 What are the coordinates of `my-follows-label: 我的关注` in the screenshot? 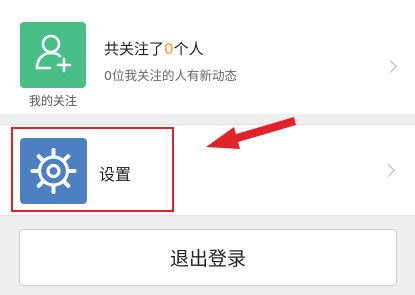 It's located at (52, 101).